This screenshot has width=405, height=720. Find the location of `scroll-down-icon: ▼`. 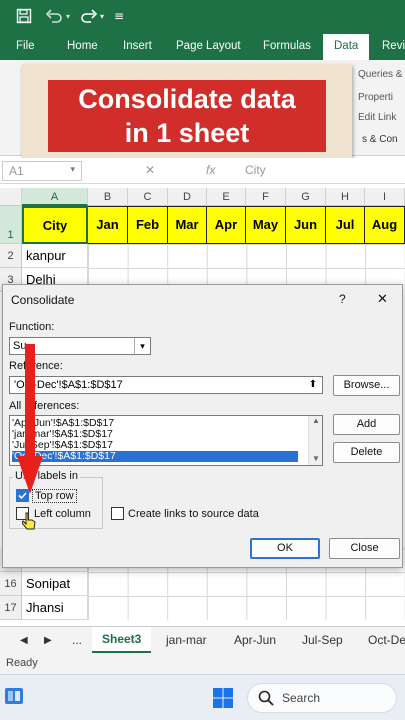

scroll-down-icon: ▼ is located at coordinates (316, 458).